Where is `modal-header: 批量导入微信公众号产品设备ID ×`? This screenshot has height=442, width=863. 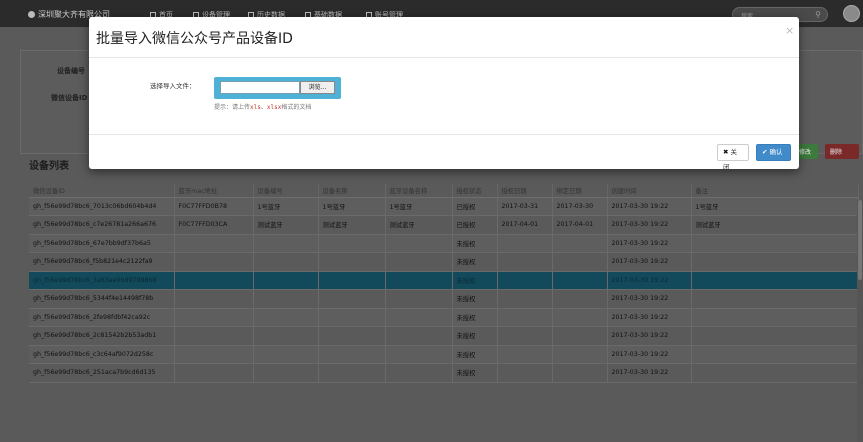 modal-header: 批量导入微信公众号产品设备ID × is located at coordinates (444, 37).